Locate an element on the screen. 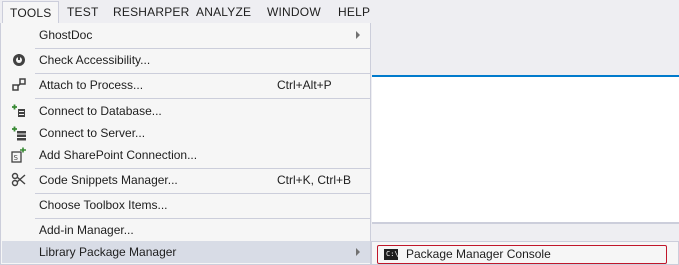 The width and height of the screenshot is (679, 265). menu-item-package-manager-console: C:\ Package Manager Console is located at coordinates (522, 254).